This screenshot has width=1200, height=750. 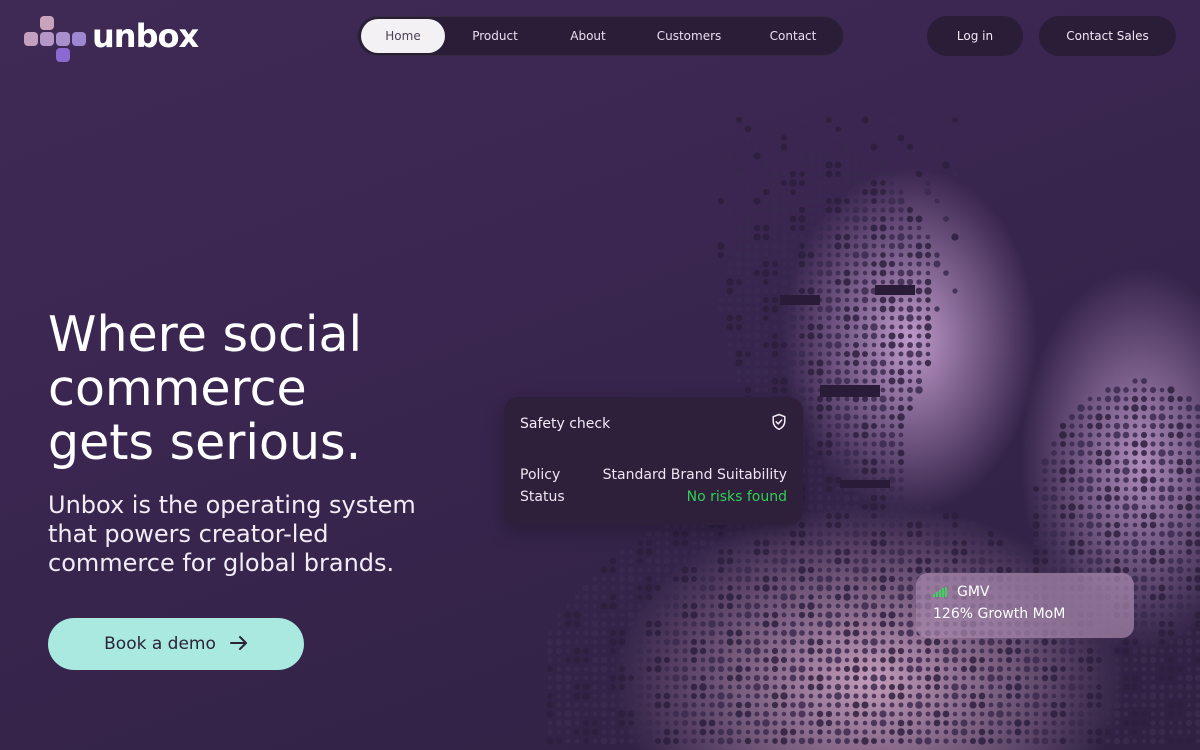 I want to click on nav-item-product: Product, so click(x=495, y=36).